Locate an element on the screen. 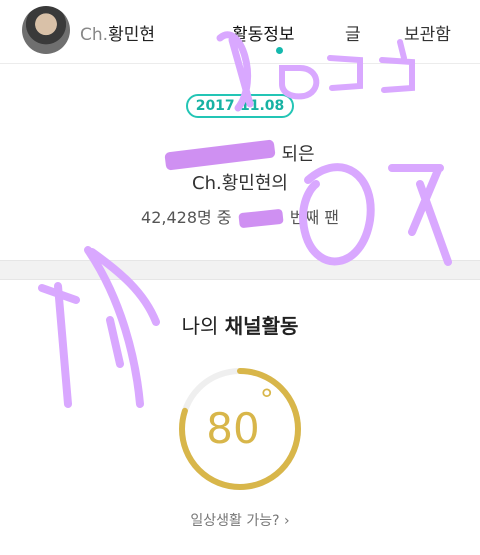 The image size is (480, 555). rank-count: 42,428명 중 is located at coordinates (186, 217).